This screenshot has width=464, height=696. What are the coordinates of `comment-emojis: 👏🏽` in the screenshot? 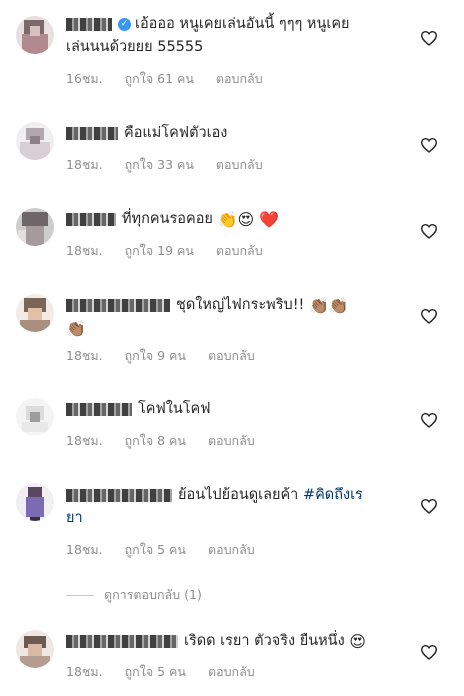 It's located at (76, 328).